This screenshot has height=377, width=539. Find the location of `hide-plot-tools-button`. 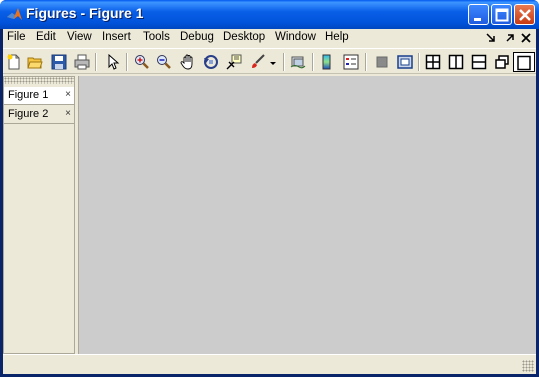

hide-plot-tools-button is located at coordinates (382, 62).